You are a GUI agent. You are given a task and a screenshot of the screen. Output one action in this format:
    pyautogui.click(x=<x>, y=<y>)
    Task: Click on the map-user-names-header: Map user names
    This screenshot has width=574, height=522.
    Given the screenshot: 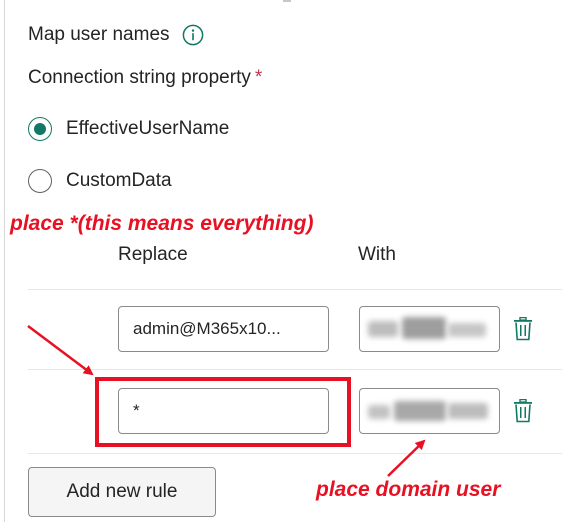 What is the action you would take?
    pyautogui.click(x=116, y=35)
    